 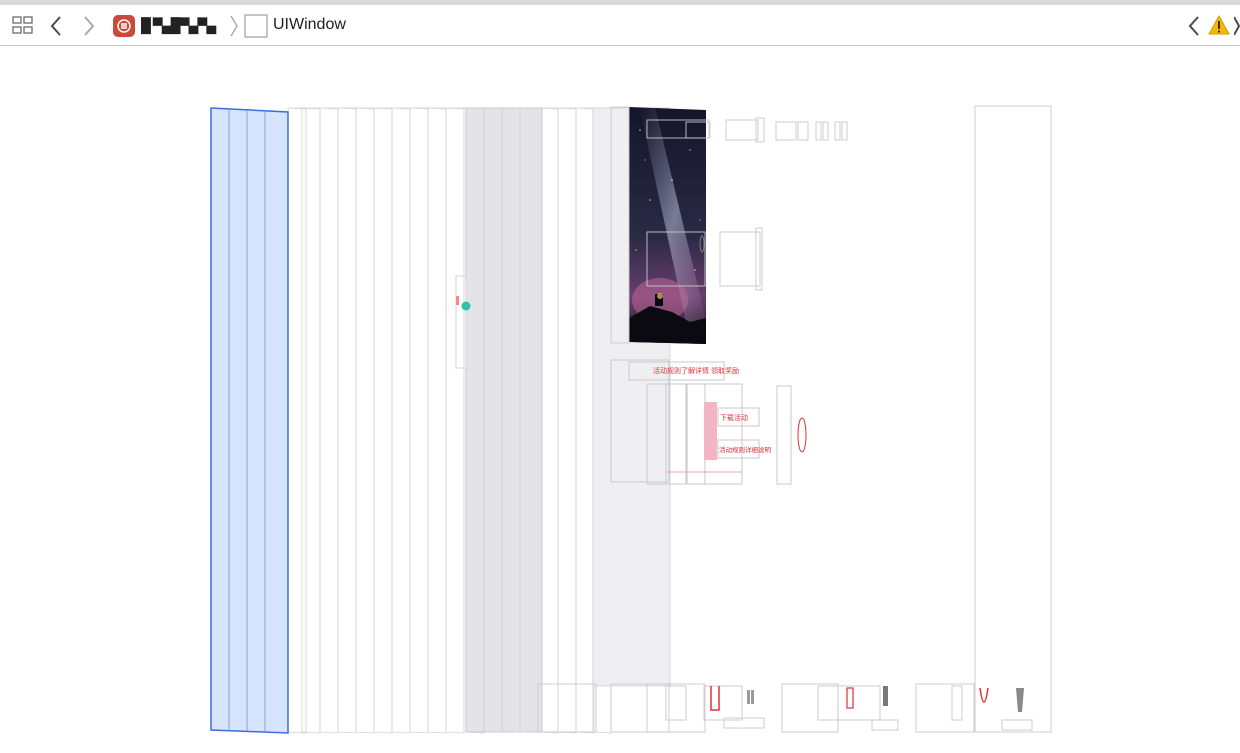 What do you see at coordinates (734, 417) in the screenshot?
I see `card-line-1: 下载活动` at bounding box center [734, 417].